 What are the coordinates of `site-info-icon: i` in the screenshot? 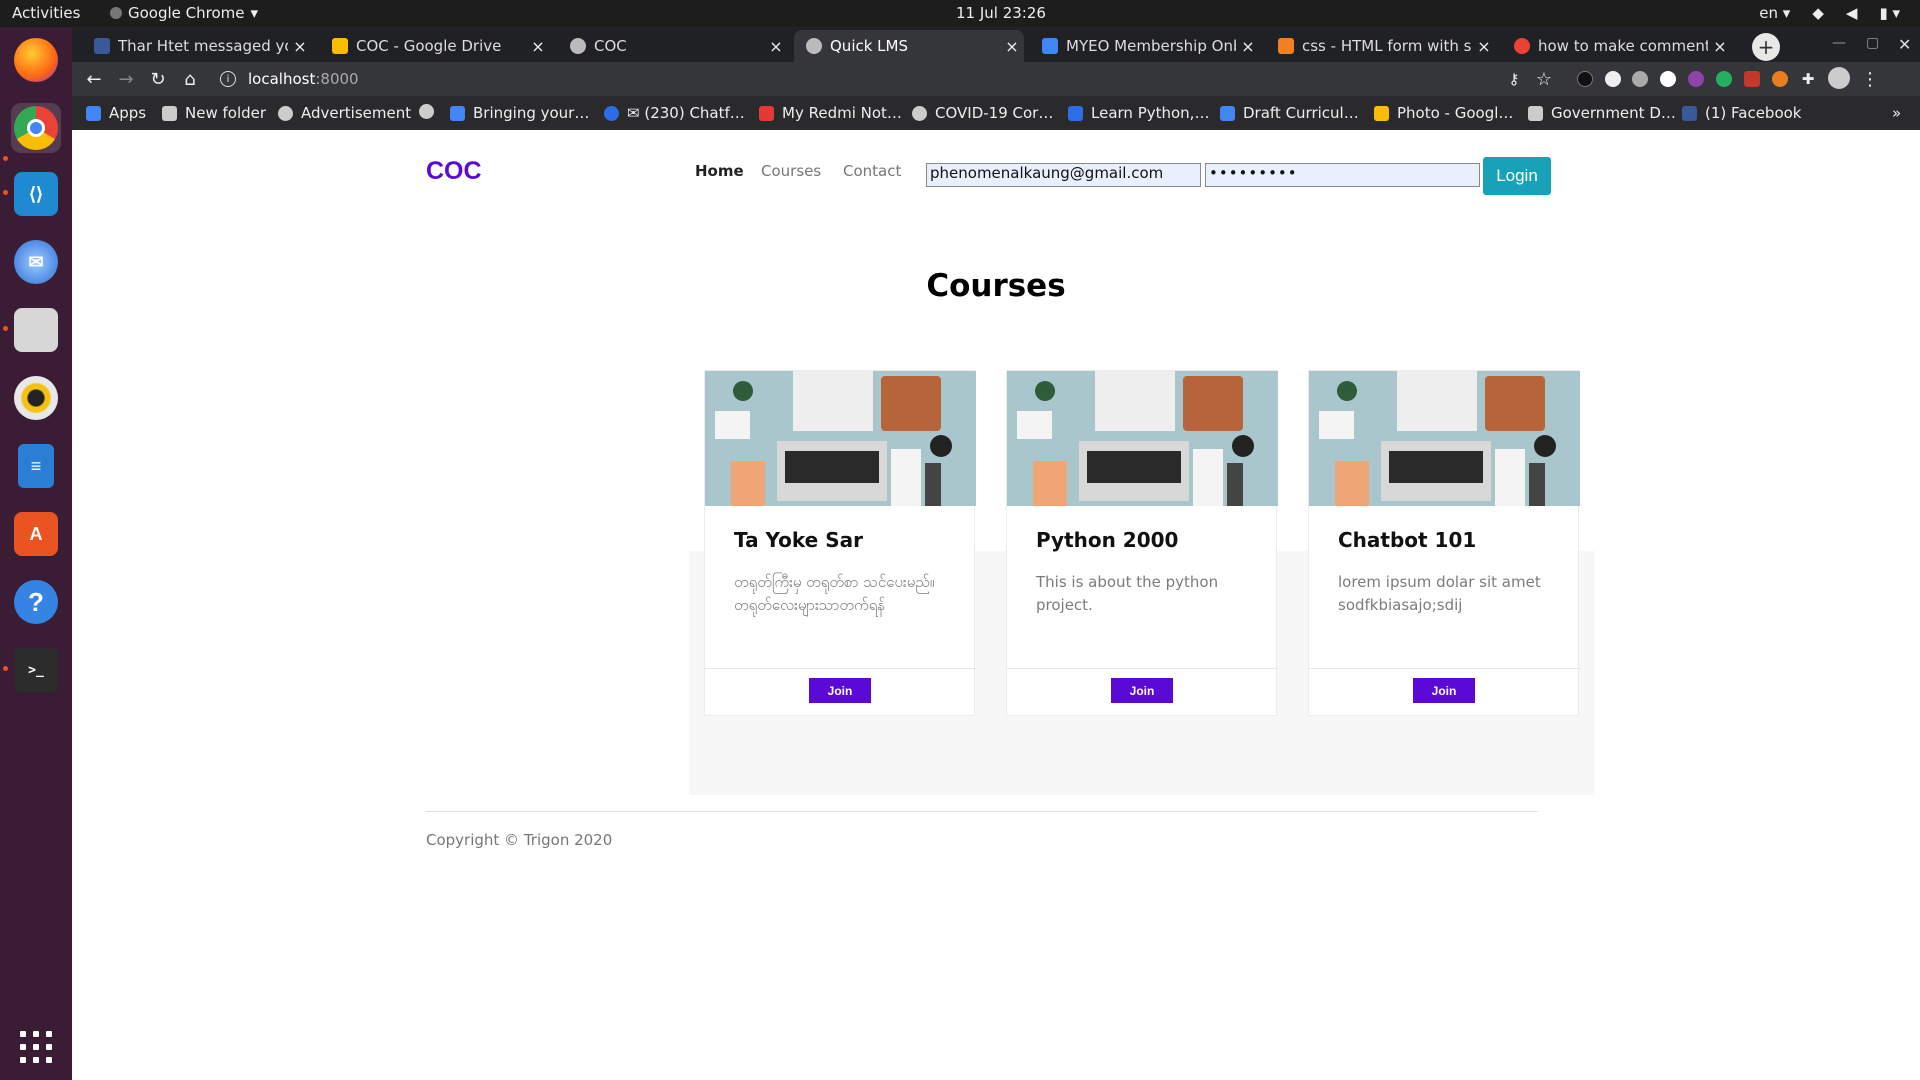 It's located at (228, 79).